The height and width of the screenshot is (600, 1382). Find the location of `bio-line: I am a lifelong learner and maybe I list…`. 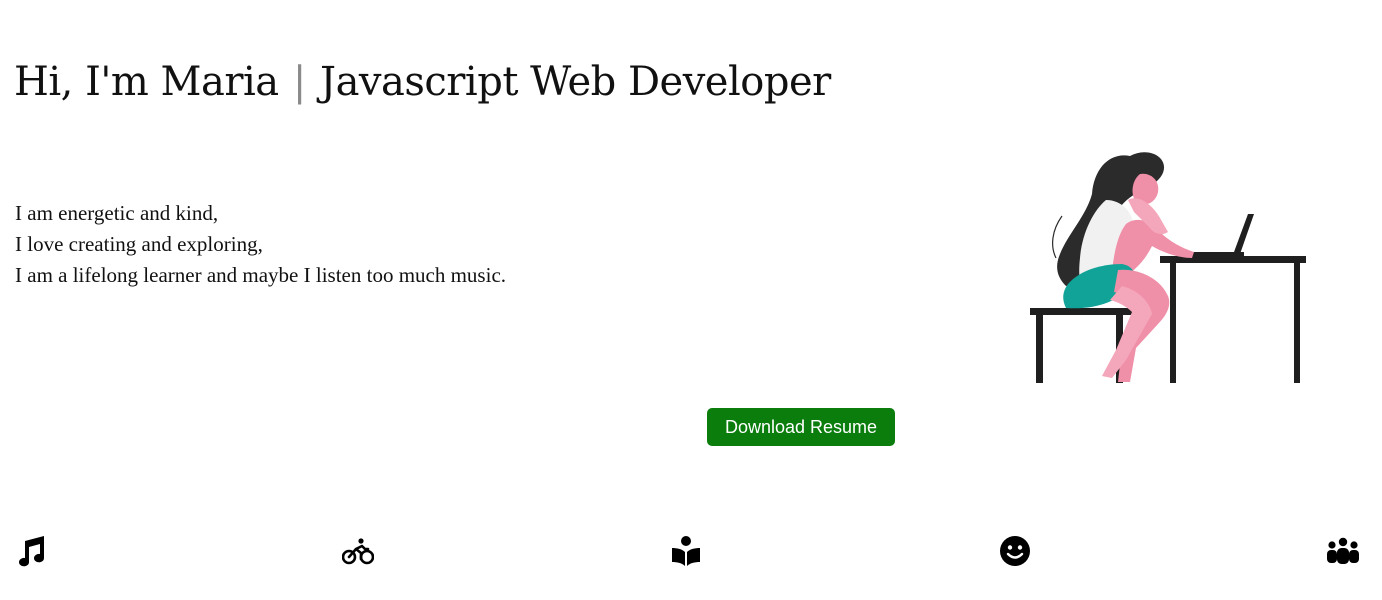

bio-line: I am a lifelong learner and maybe I list… is located at coordinates (261, 275).